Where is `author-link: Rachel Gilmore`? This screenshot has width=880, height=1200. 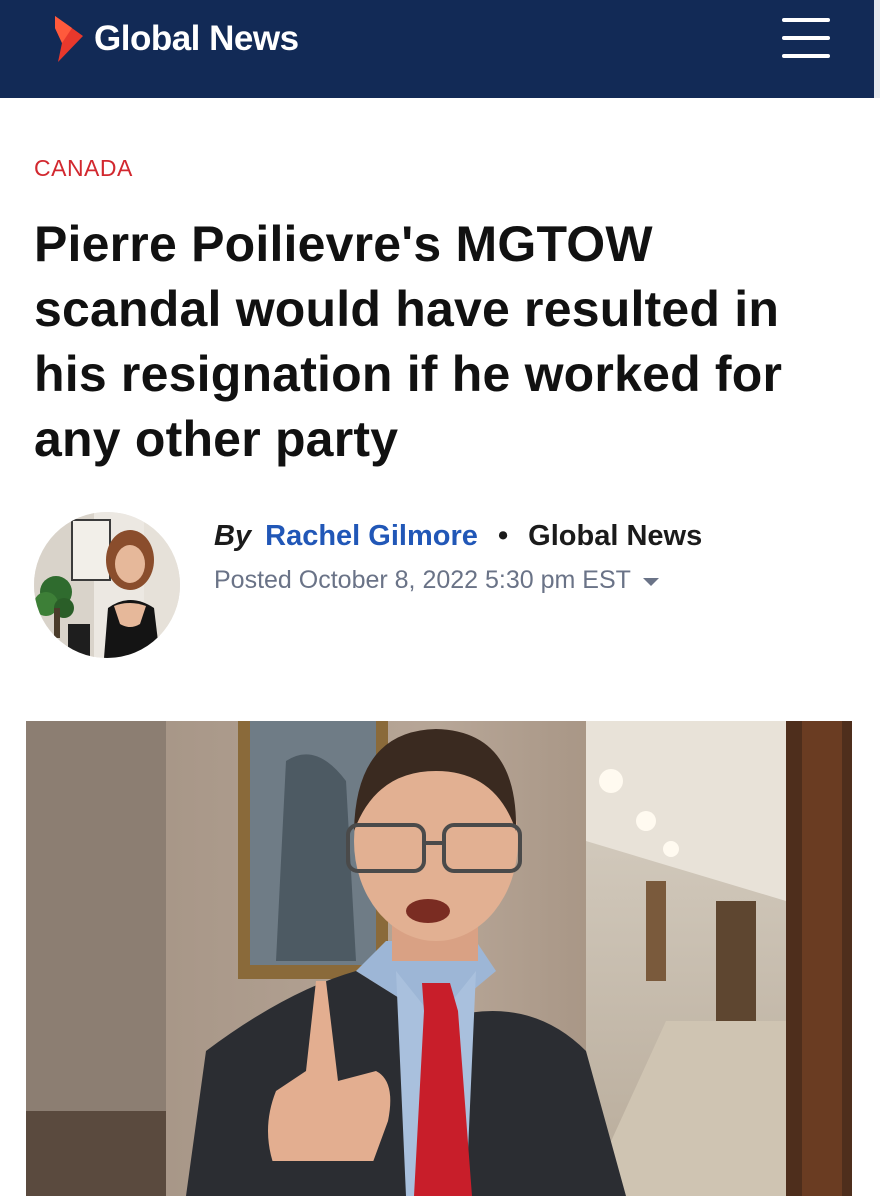 author-link: Rachel Gilmore is located at coordinates (371, 536).